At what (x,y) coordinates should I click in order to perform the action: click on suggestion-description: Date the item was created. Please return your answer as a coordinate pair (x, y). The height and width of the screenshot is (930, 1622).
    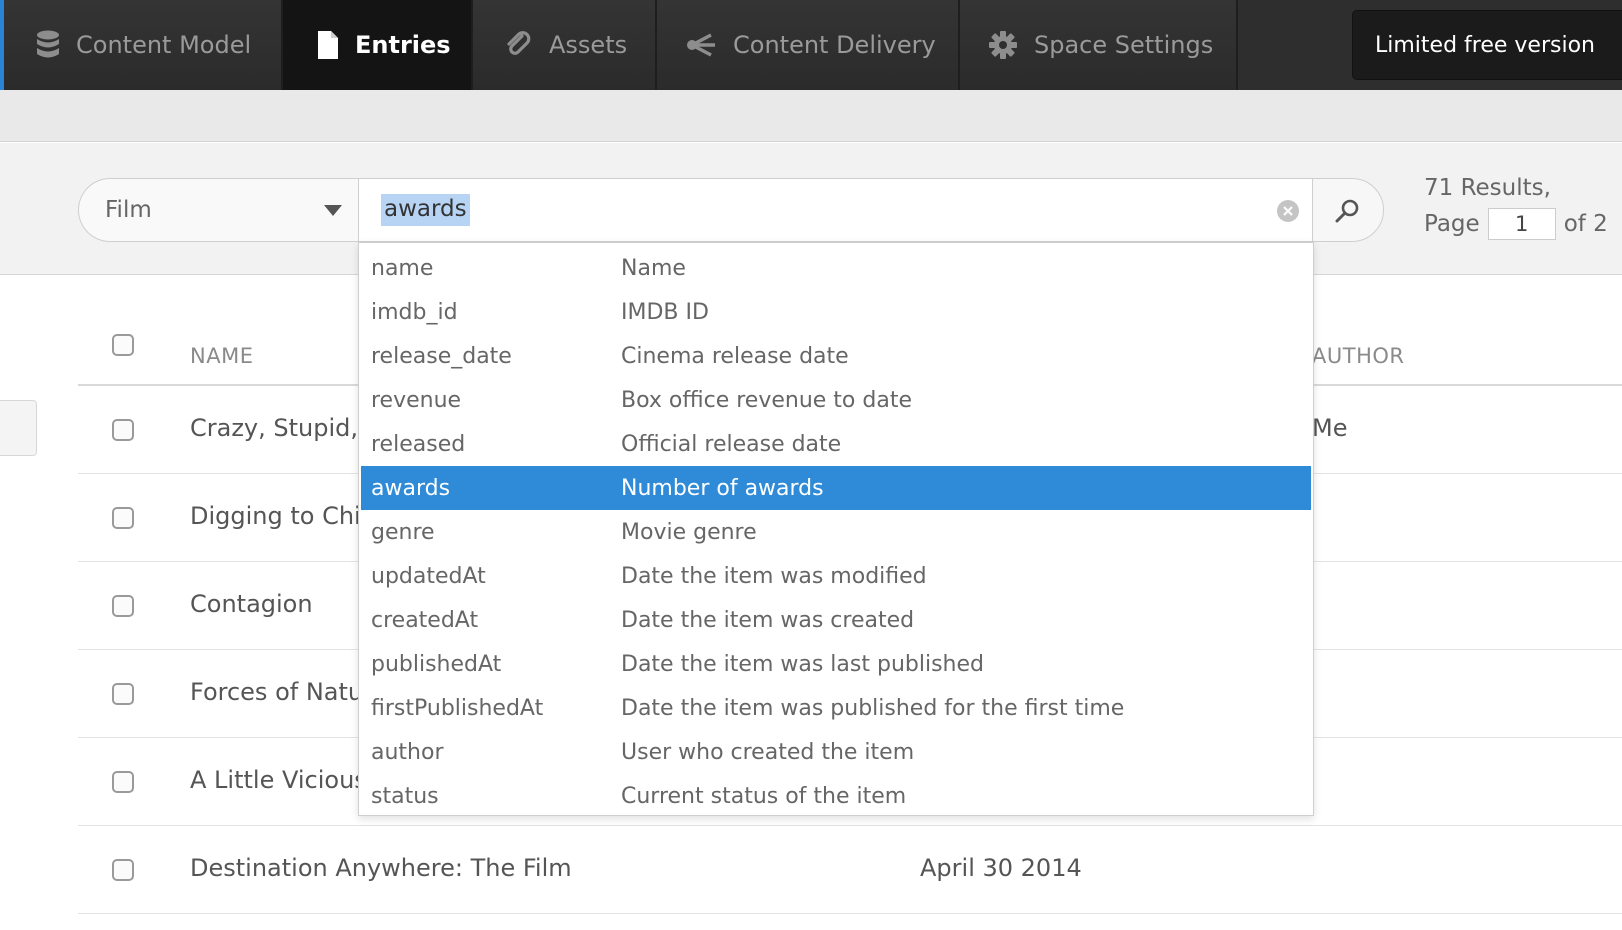
    Looking at the image, I should click on (768, 620).